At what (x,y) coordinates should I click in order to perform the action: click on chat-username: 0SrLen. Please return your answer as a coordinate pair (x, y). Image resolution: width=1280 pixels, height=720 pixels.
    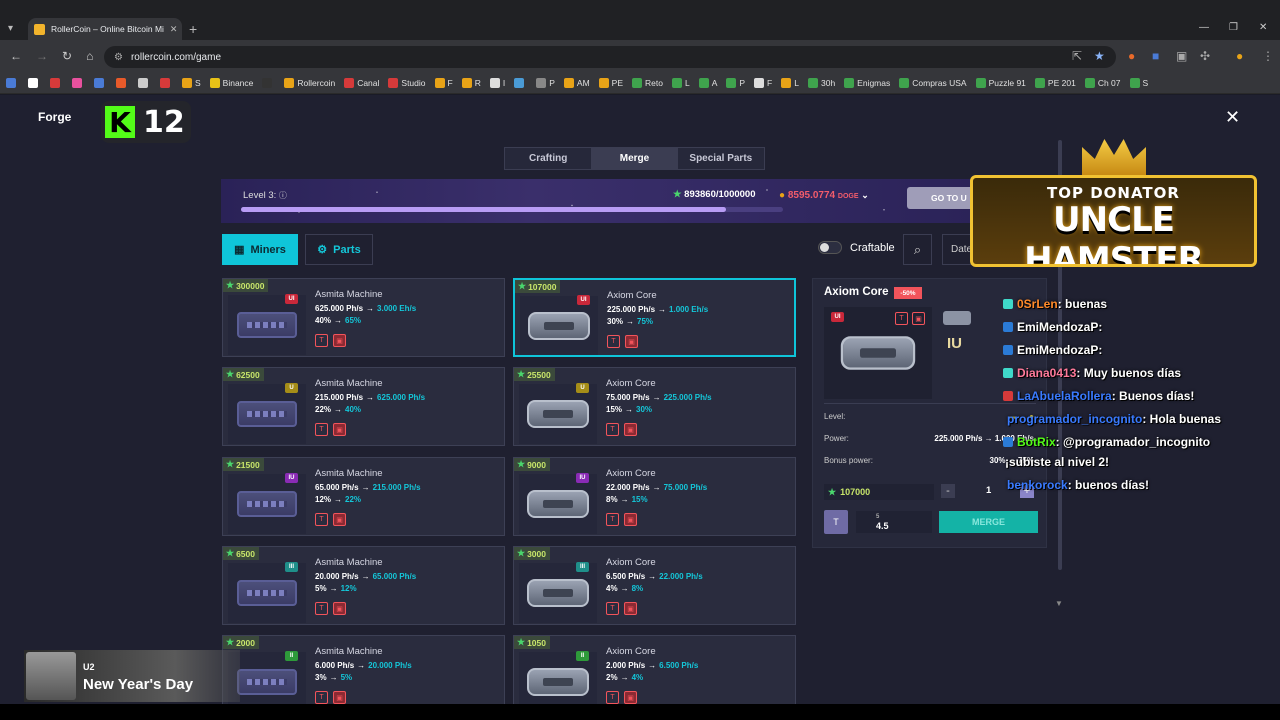
    Looking at the image, I should click on (1037, 304).